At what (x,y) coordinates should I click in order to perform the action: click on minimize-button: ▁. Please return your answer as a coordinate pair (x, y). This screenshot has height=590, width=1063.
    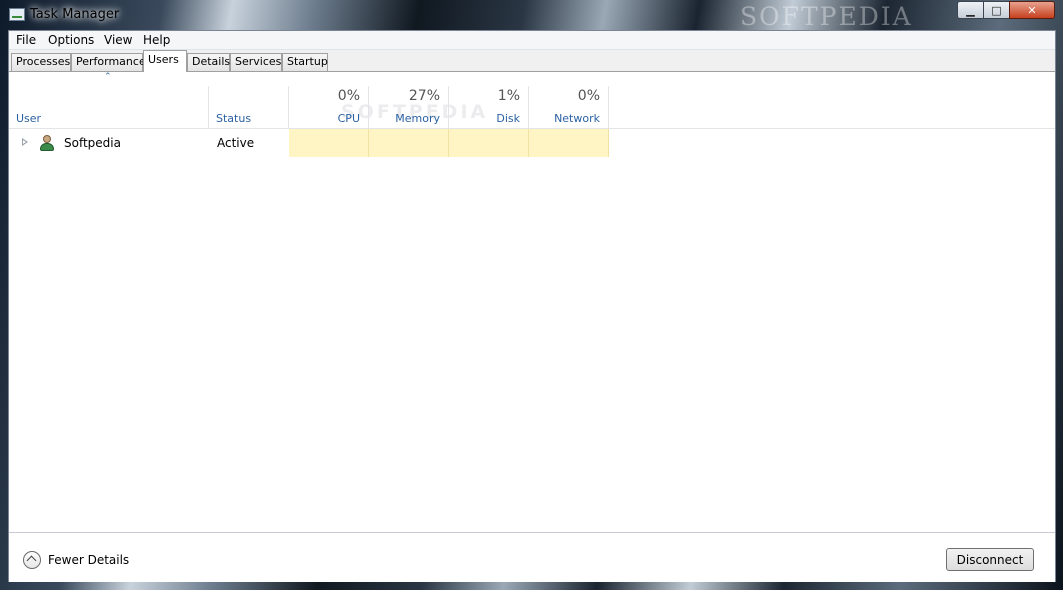
    Looking at the image, I should click on (970, 10).